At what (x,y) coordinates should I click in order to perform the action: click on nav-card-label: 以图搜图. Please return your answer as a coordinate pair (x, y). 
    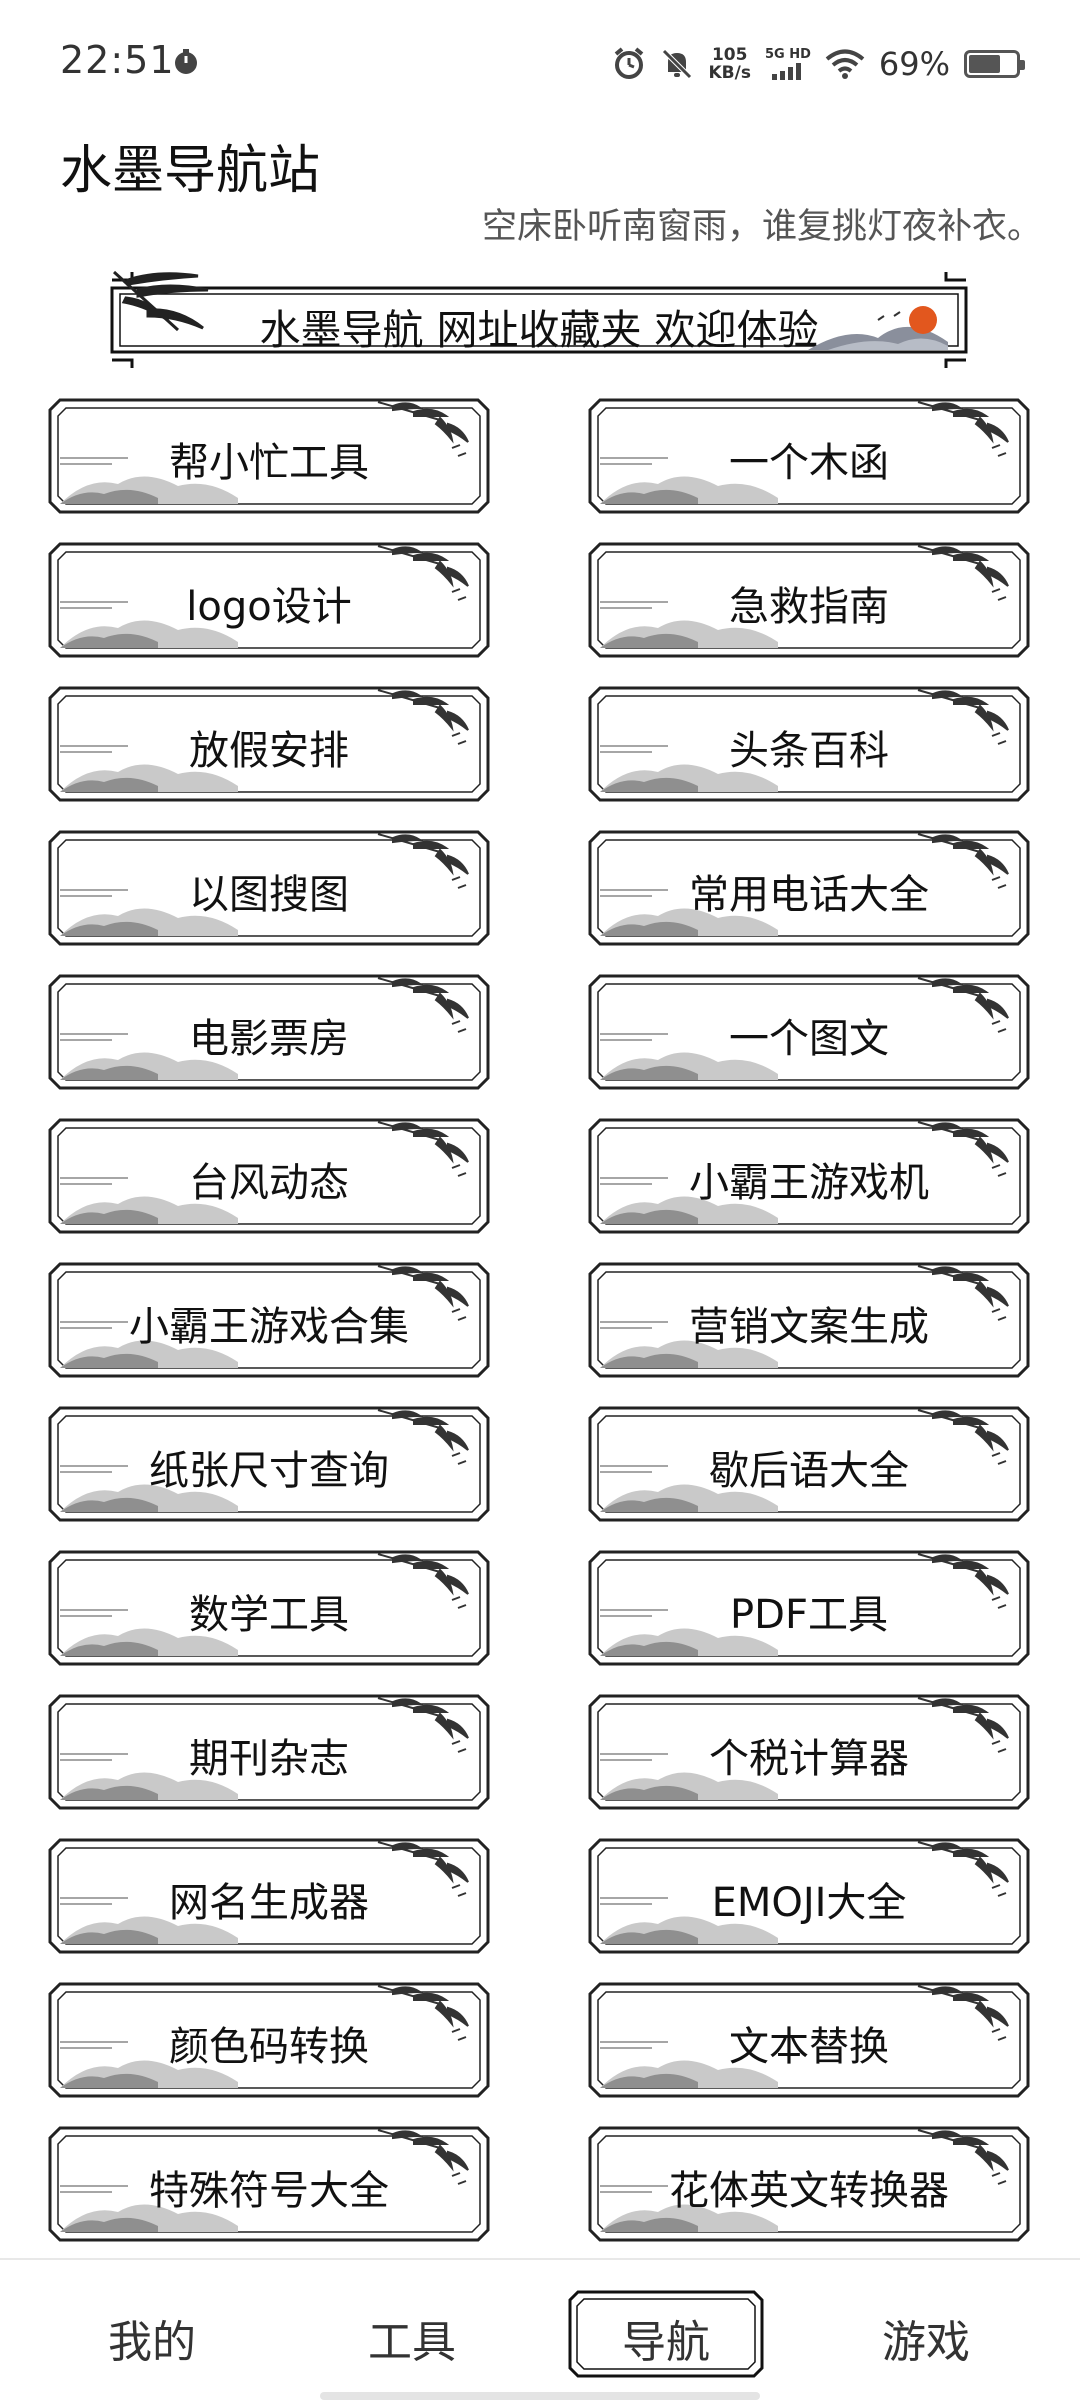
    Looking at the image, I should click on (269, 895).